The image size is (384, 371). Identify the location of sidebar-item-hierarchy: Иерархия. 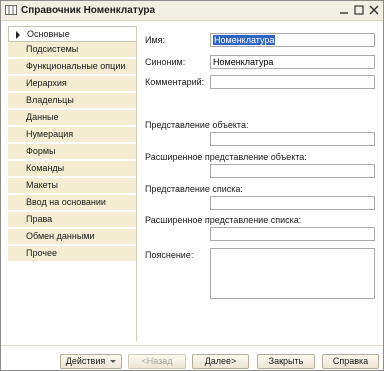
(72, 84).